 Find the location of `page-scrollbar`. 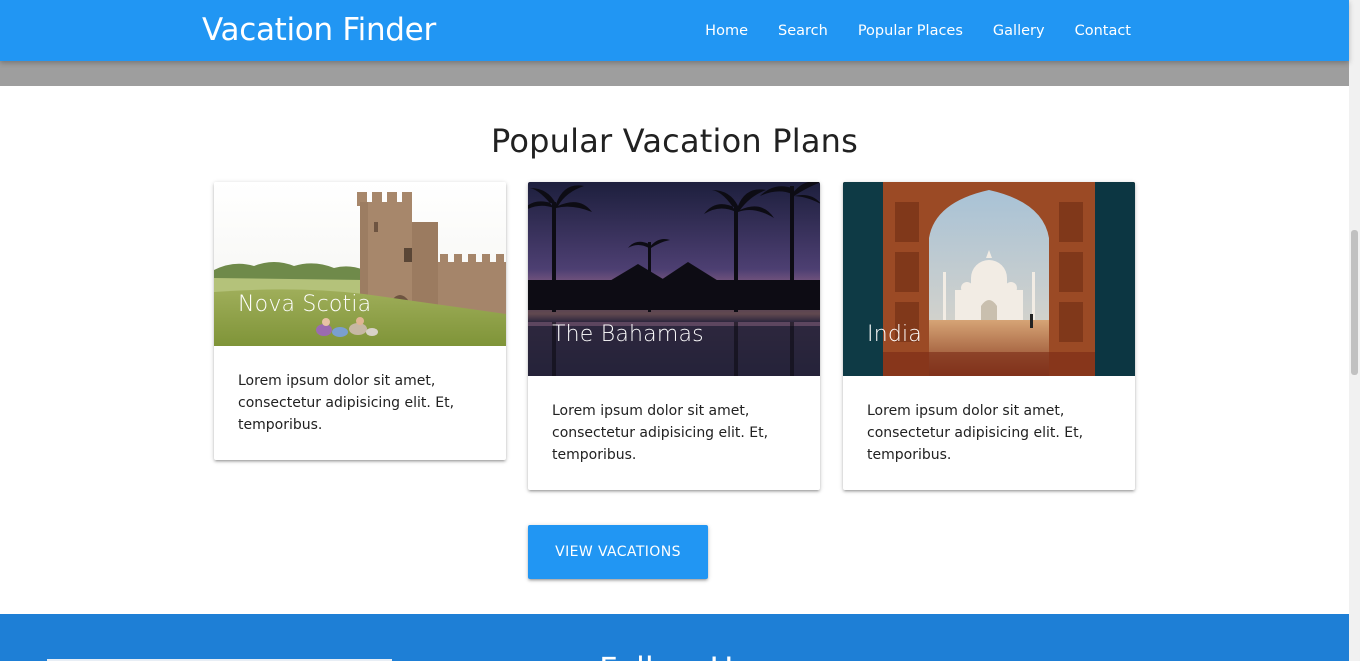

page-scrollbar is located at coordinates (1354, 330).